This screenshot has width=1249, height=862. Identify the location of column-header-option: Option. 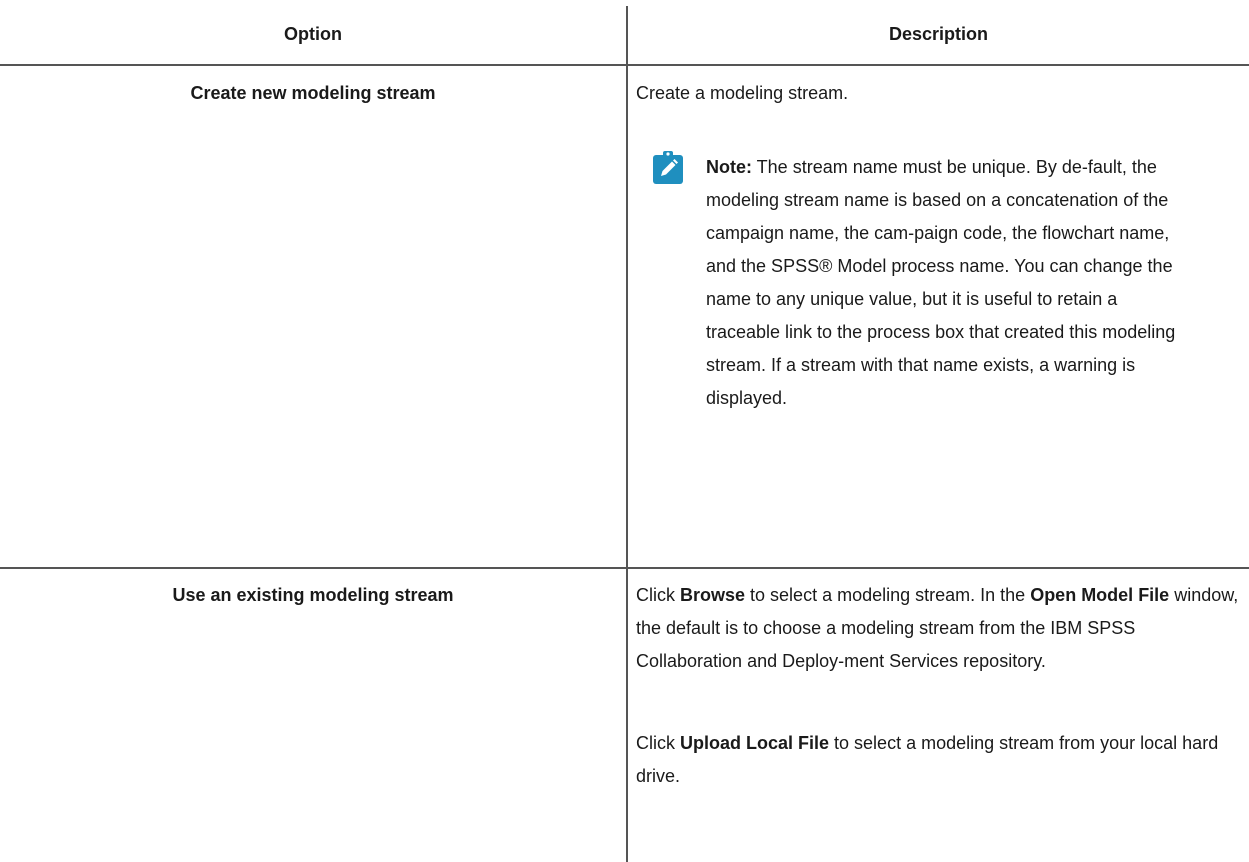
(313, 34).